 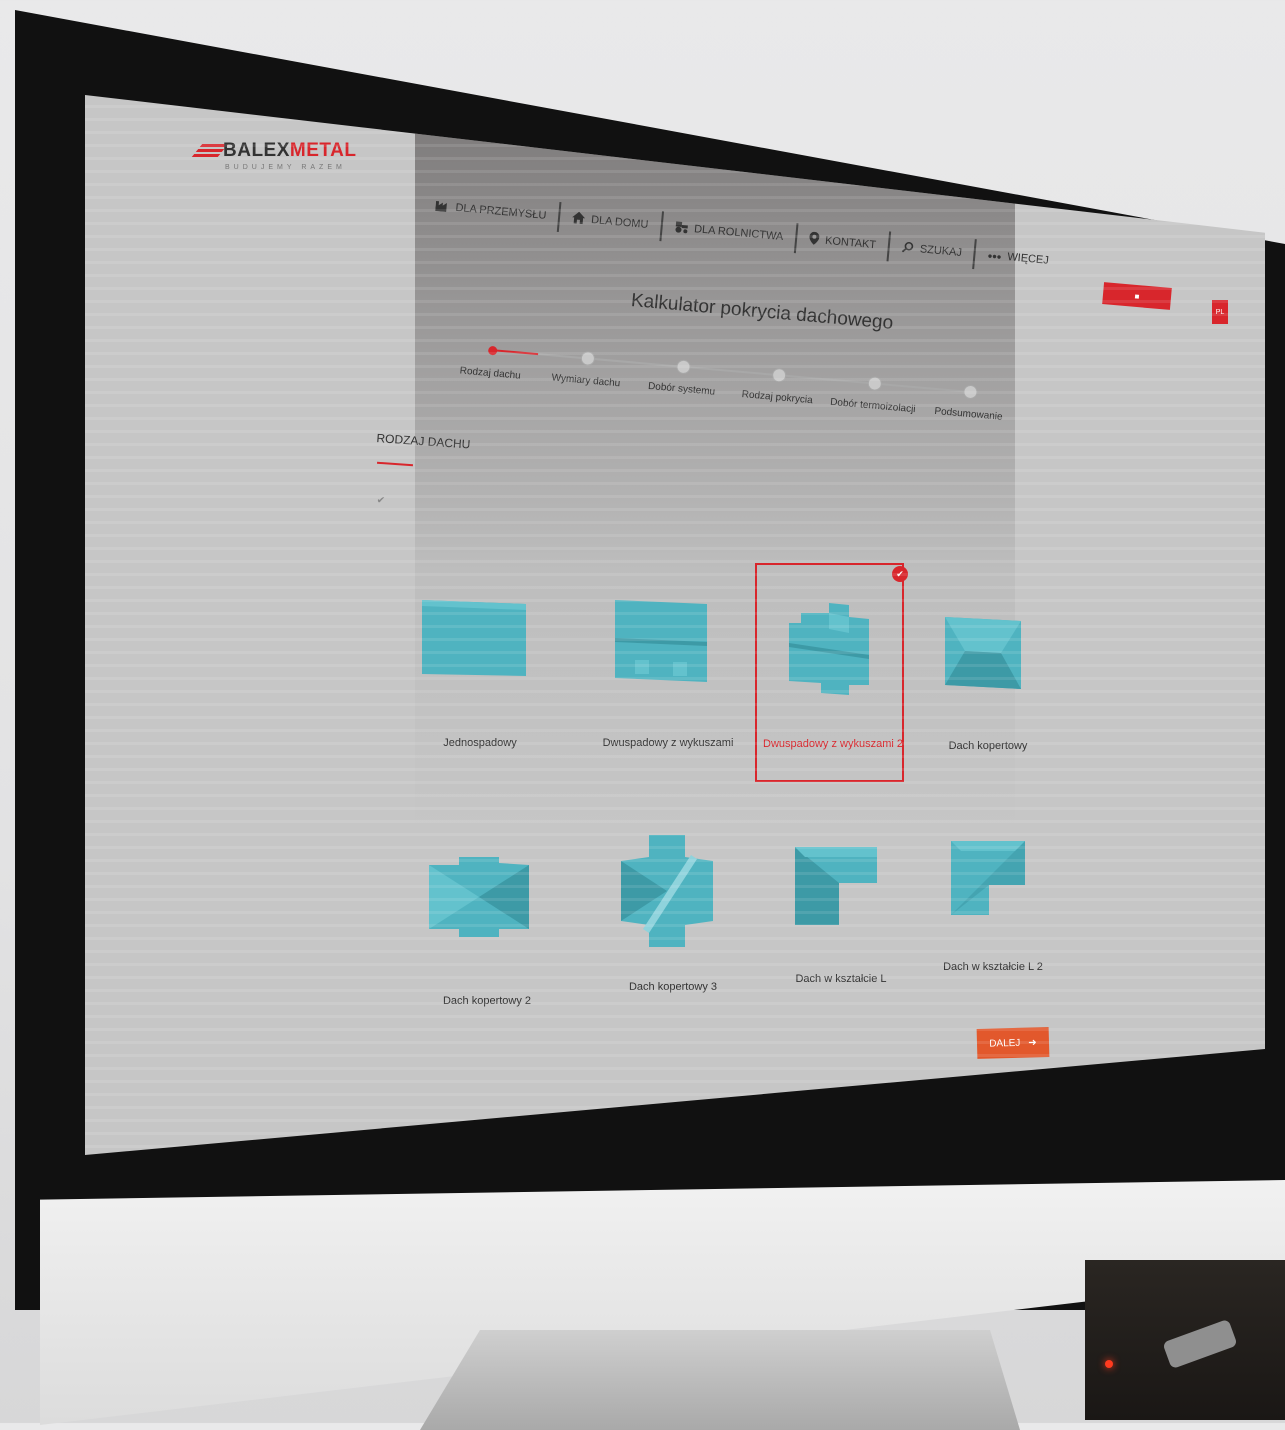 I want to click on step-label: Wymiary dachu, so click(x=586, y=381).